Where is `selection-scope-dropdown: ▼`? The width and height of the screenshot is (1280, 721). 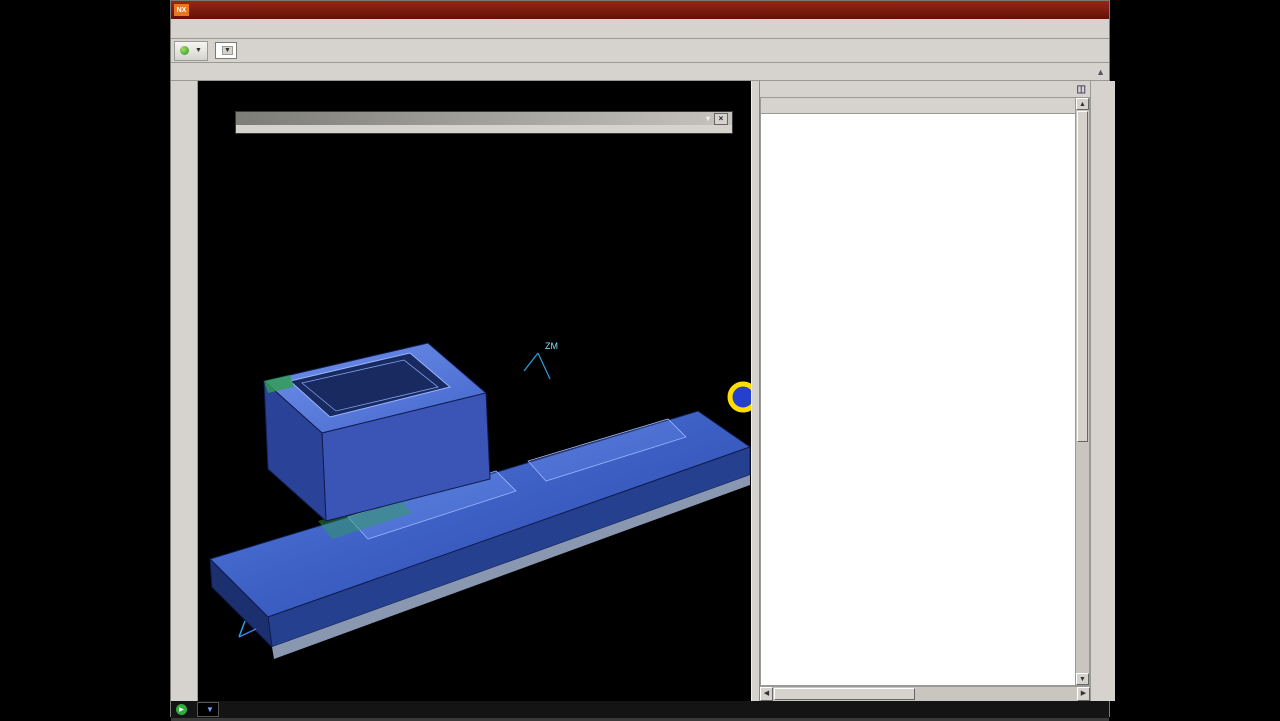 selection-scope-dropdown: ▼ is located at coordinates (208, 709).